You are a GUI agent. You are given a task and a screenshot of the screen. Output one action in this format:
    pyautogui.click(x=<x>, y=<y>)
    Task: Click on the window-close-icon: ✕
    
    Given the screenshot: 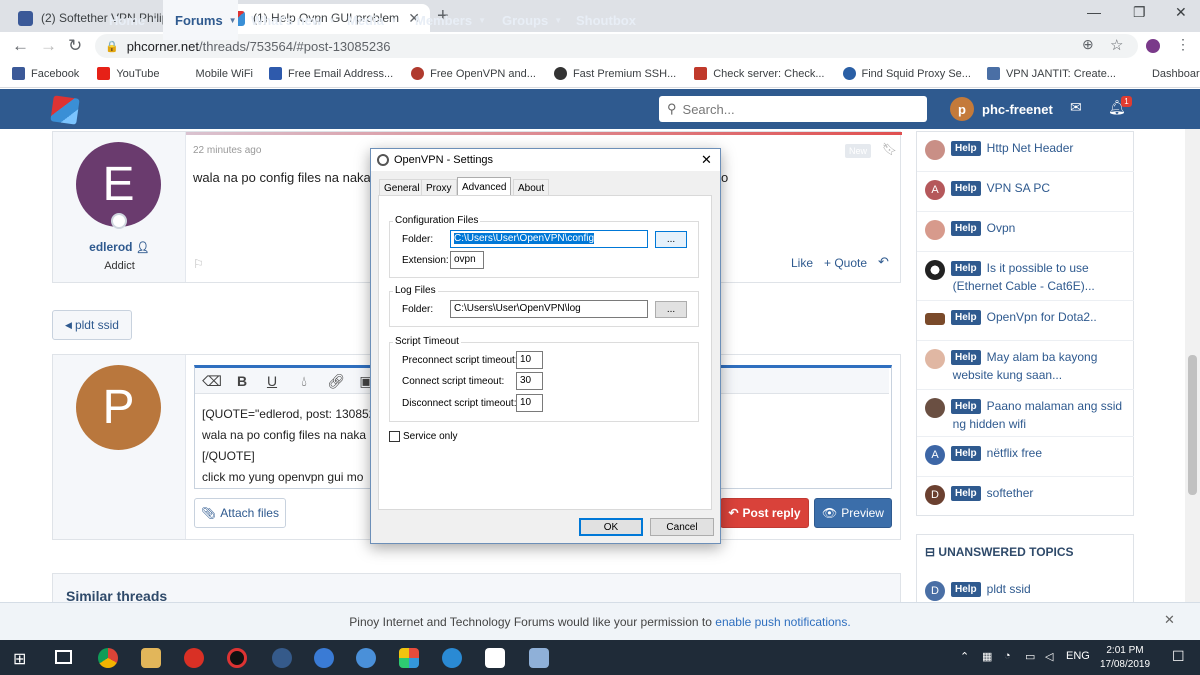 What is the action you would take?
    pyautogui.click(x=1181, y=12)
    